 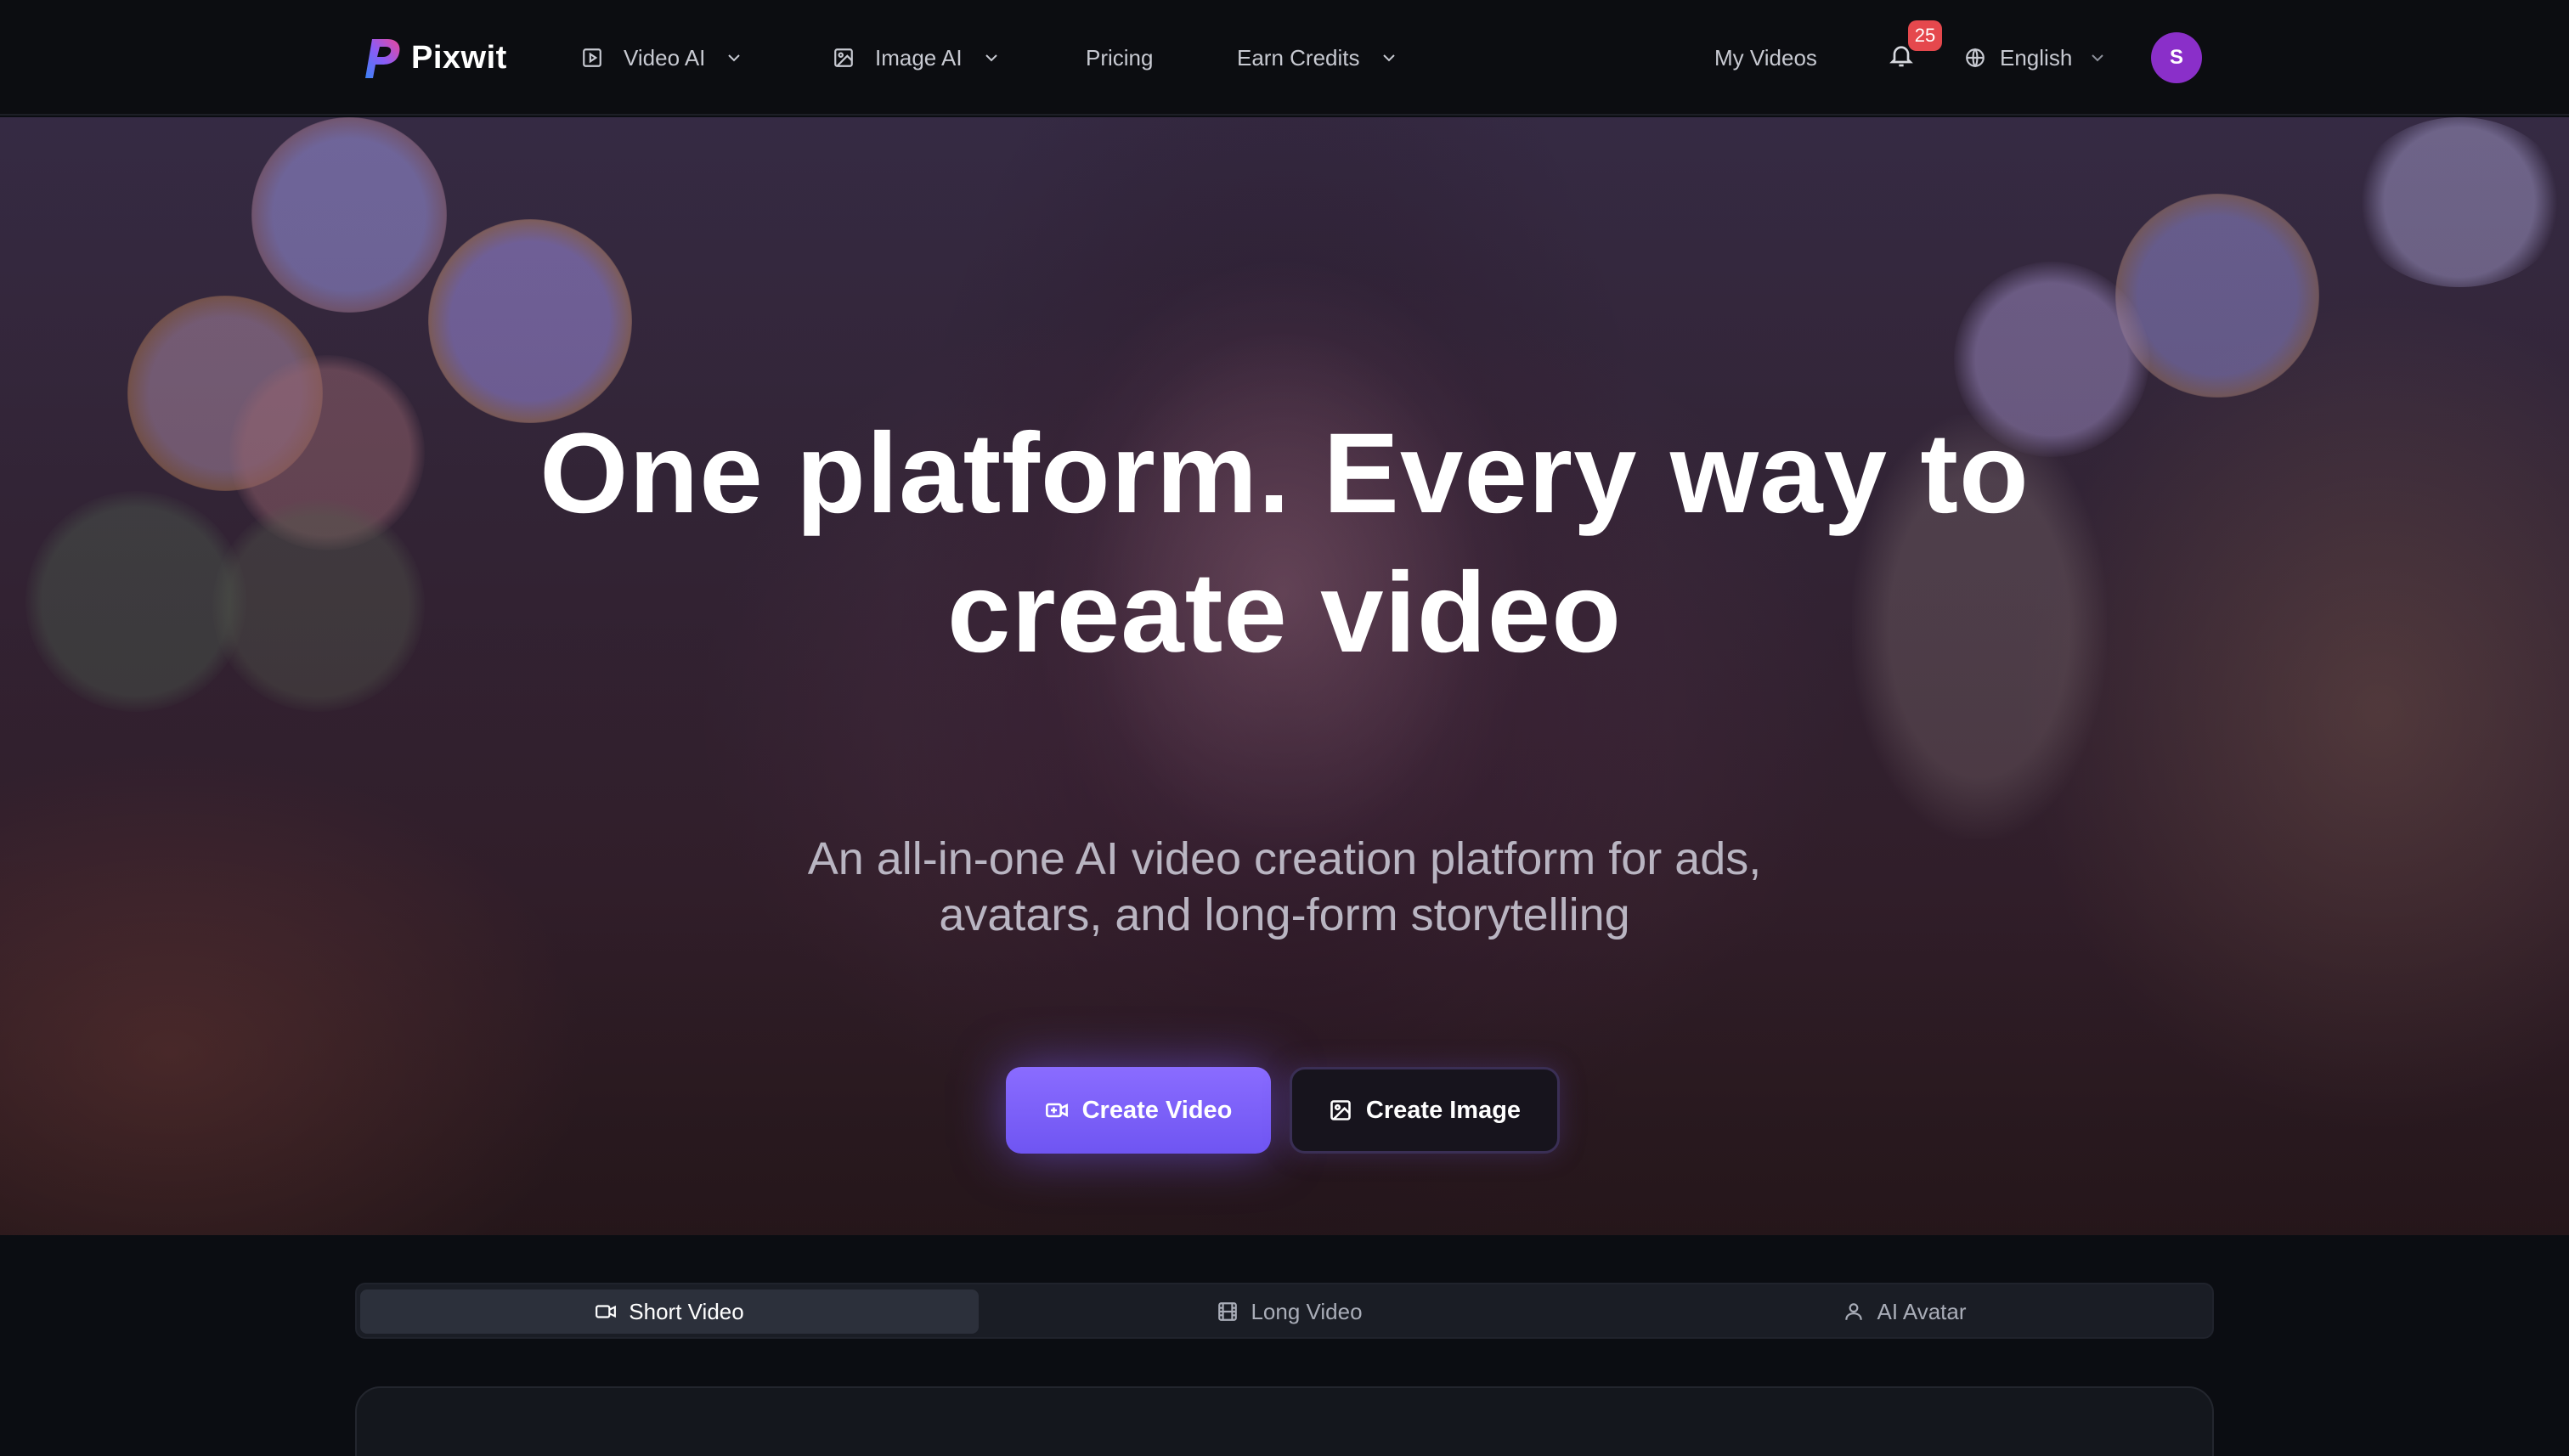 I want to click on notification-count-badge: 25, so click(x=1925, y=35).